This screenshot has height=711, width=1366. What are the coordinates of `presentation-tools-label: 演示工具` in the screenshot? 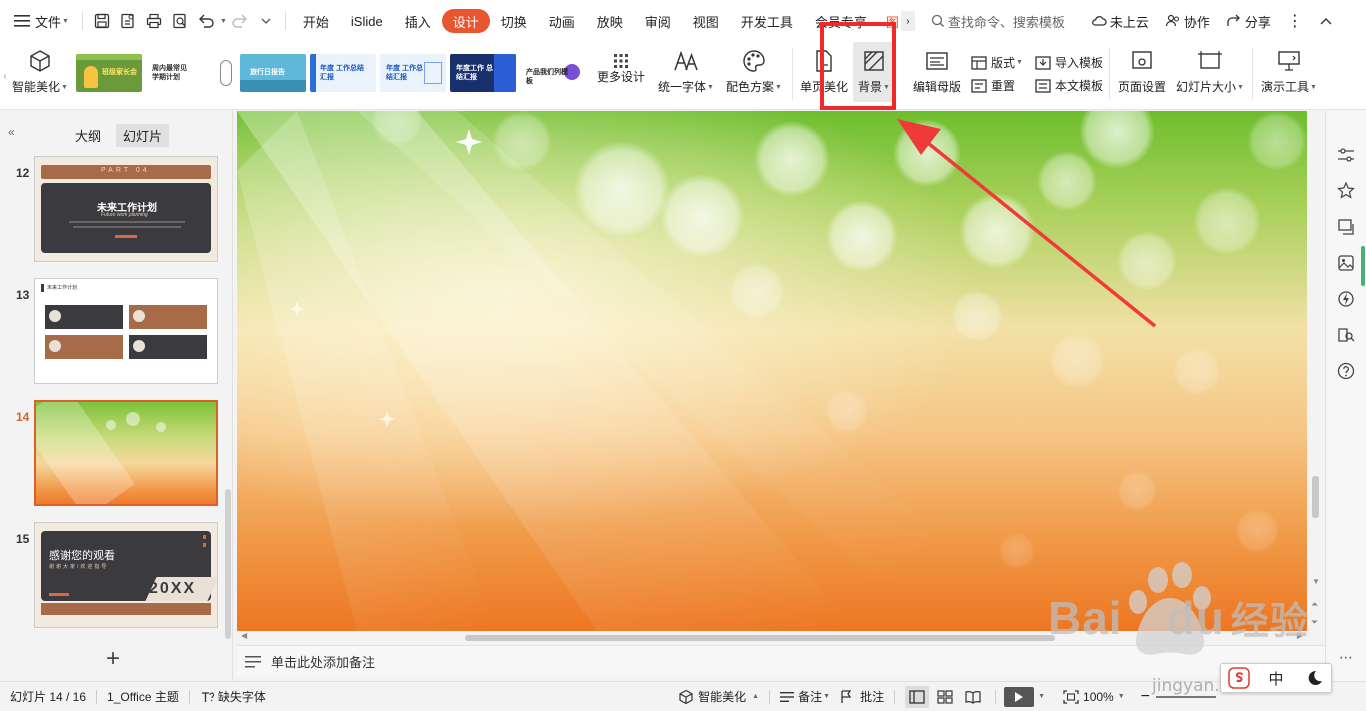 It's located at (1284, 87).